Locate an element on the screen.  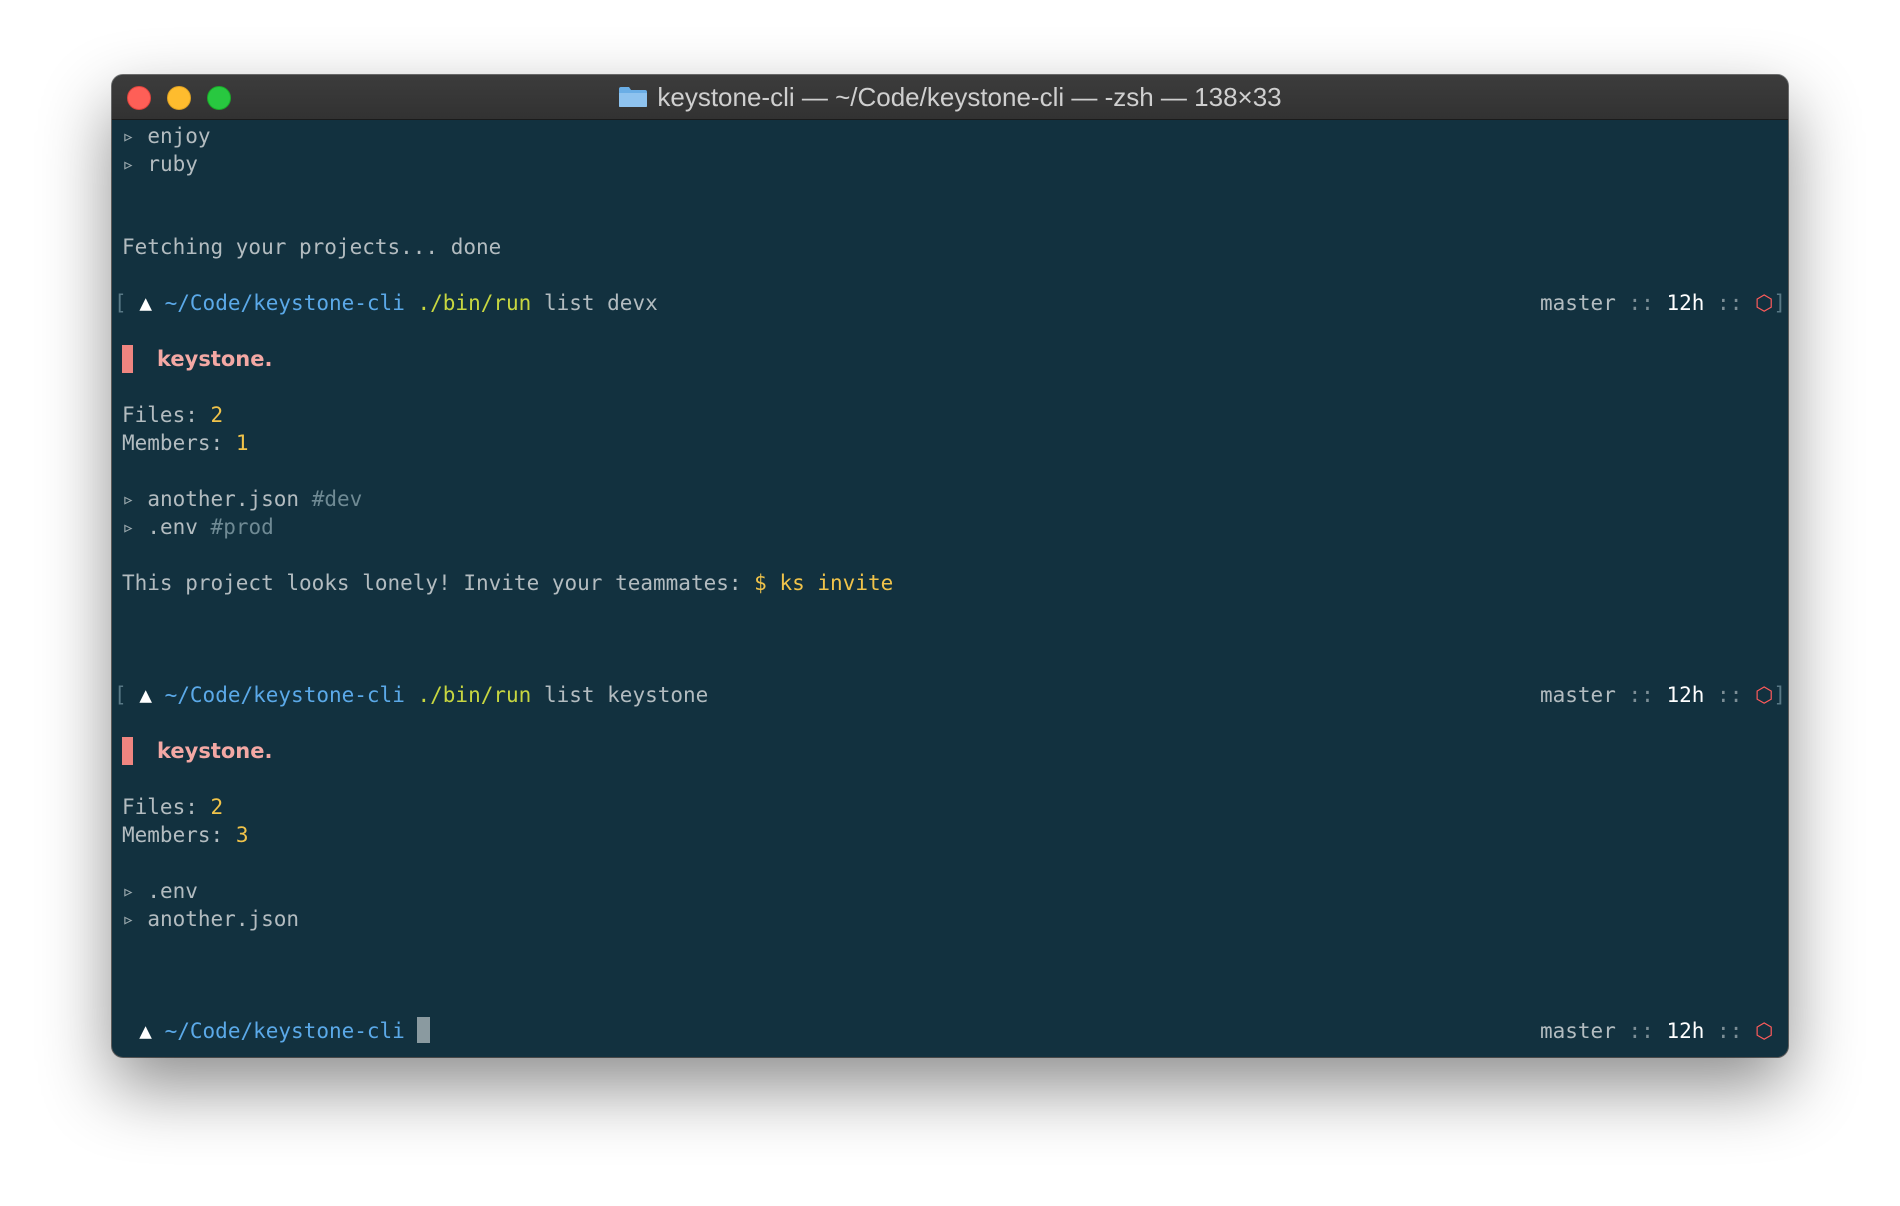
invite-command: $ ks invite is located at coordinates (824, 583).